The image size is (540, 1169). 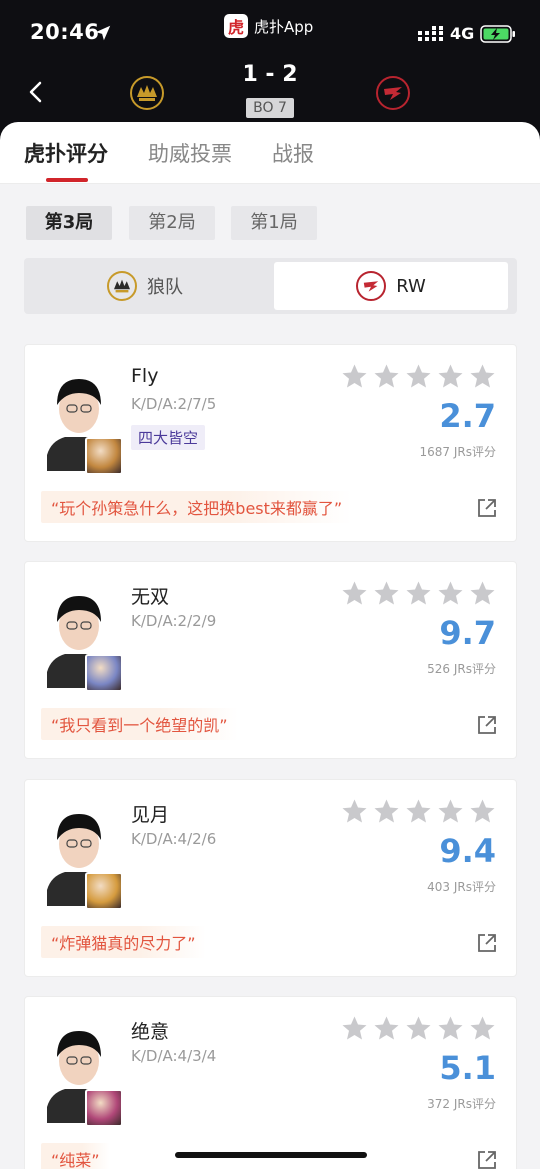 I want to click on team-switch: 狼队 RW, so click(x=270, y=286).